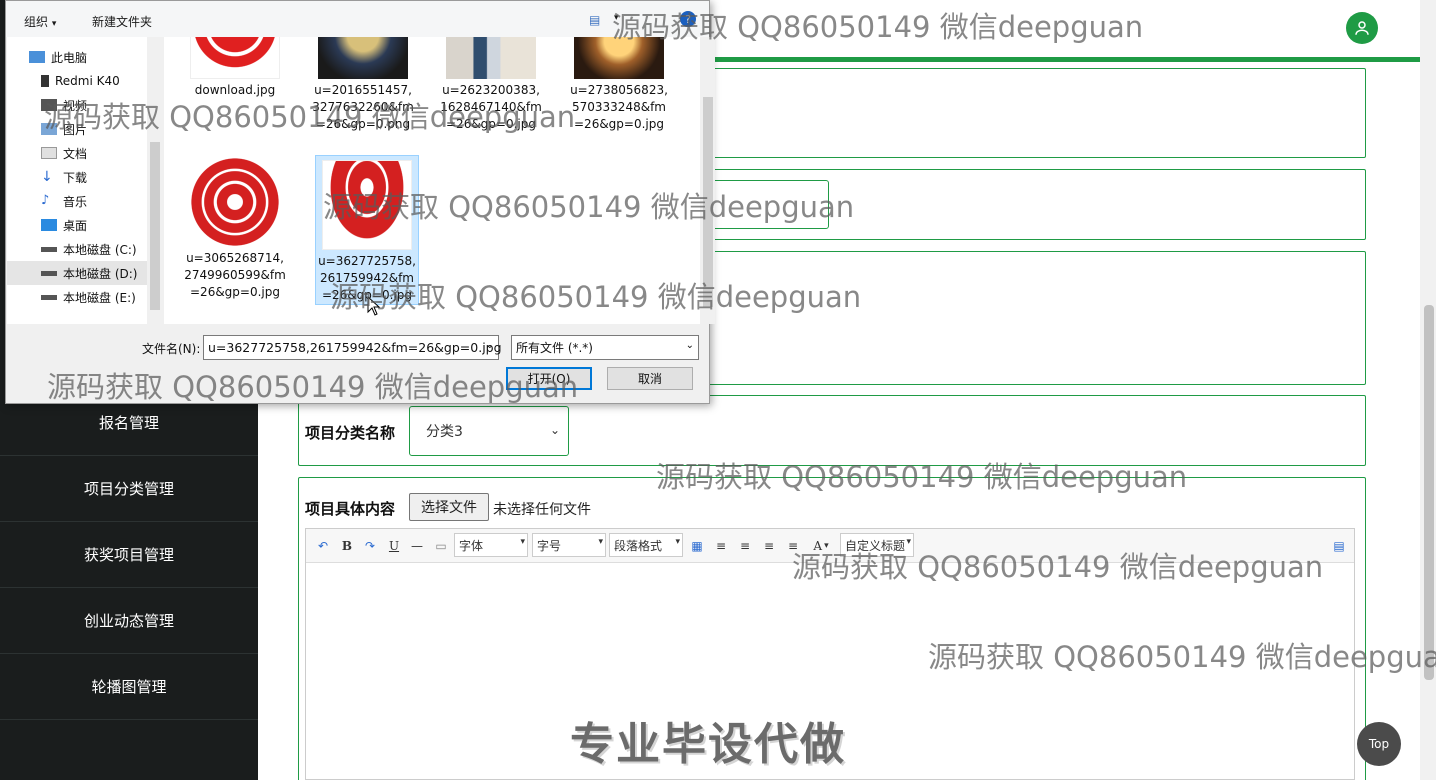 The width and height of the screenshot is (1436, 780). I want to click on view-options-icon: ▤, so click(594, 20).